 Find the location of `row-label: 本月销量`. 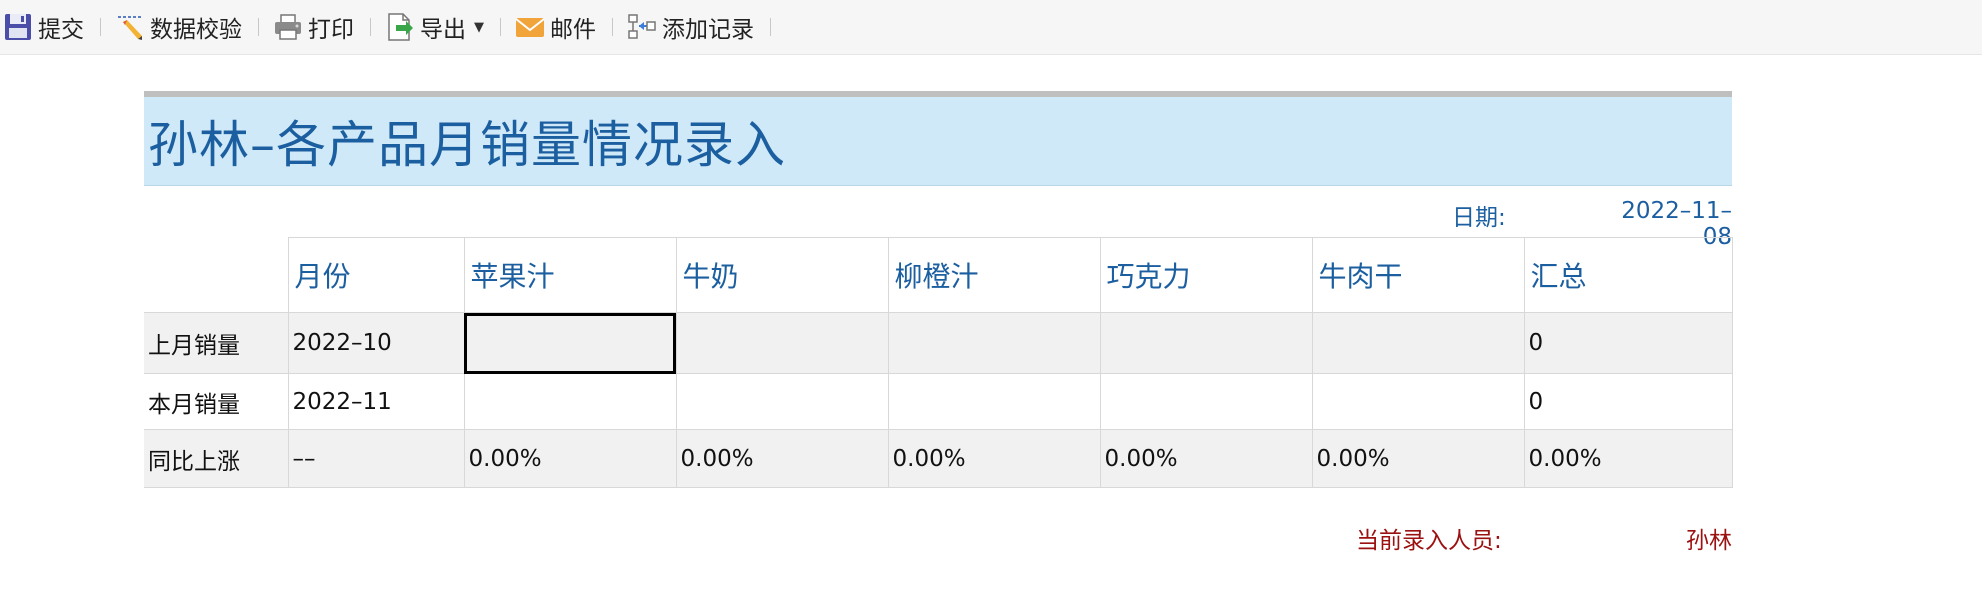

row-label: 本月销量 is located at coordinates (216, 401).